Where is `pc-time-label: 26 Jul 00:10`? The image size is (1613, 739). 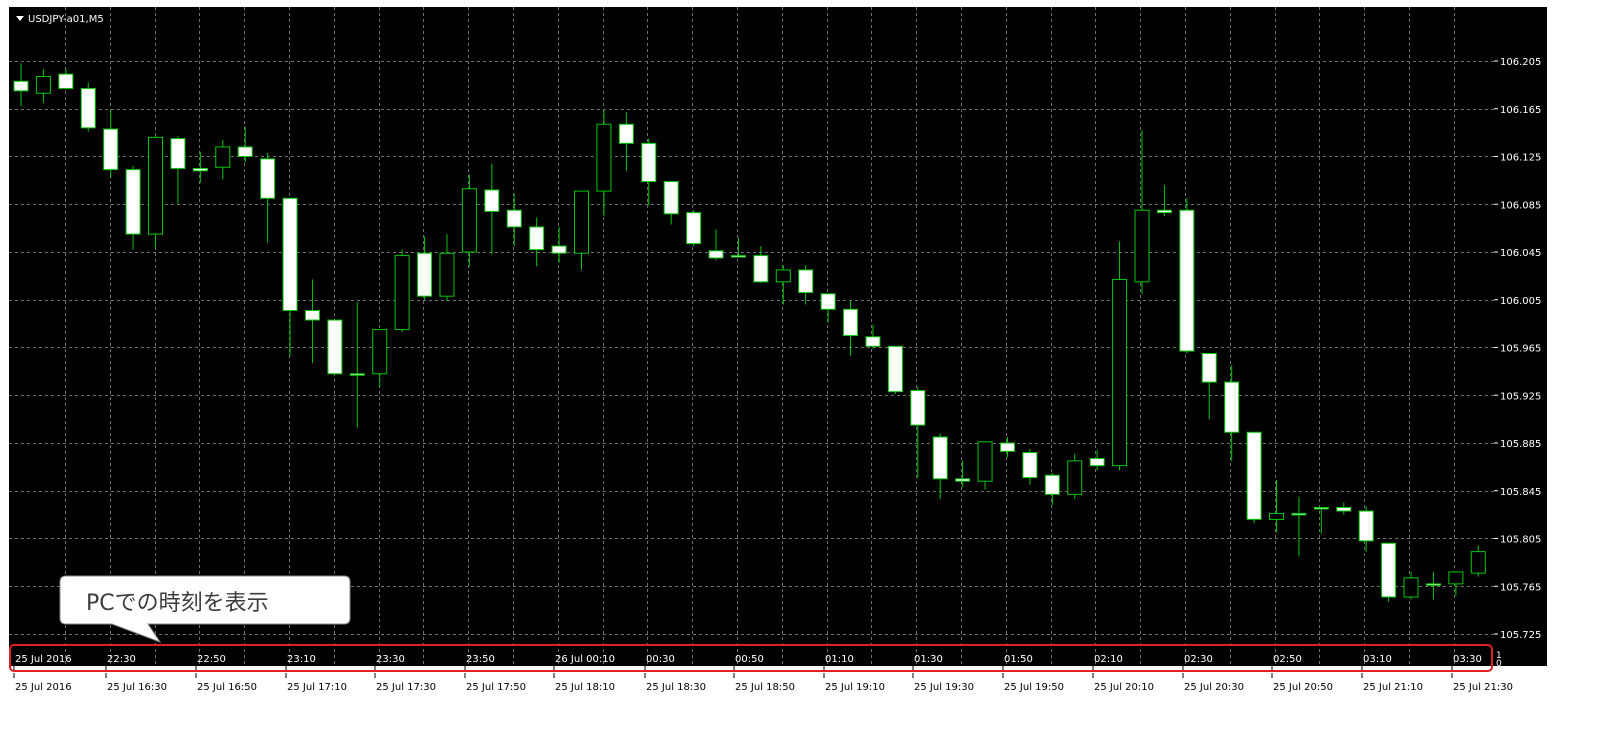
pc-time-label: 26 Jul 00:10 is located at coordinates (585, 659).